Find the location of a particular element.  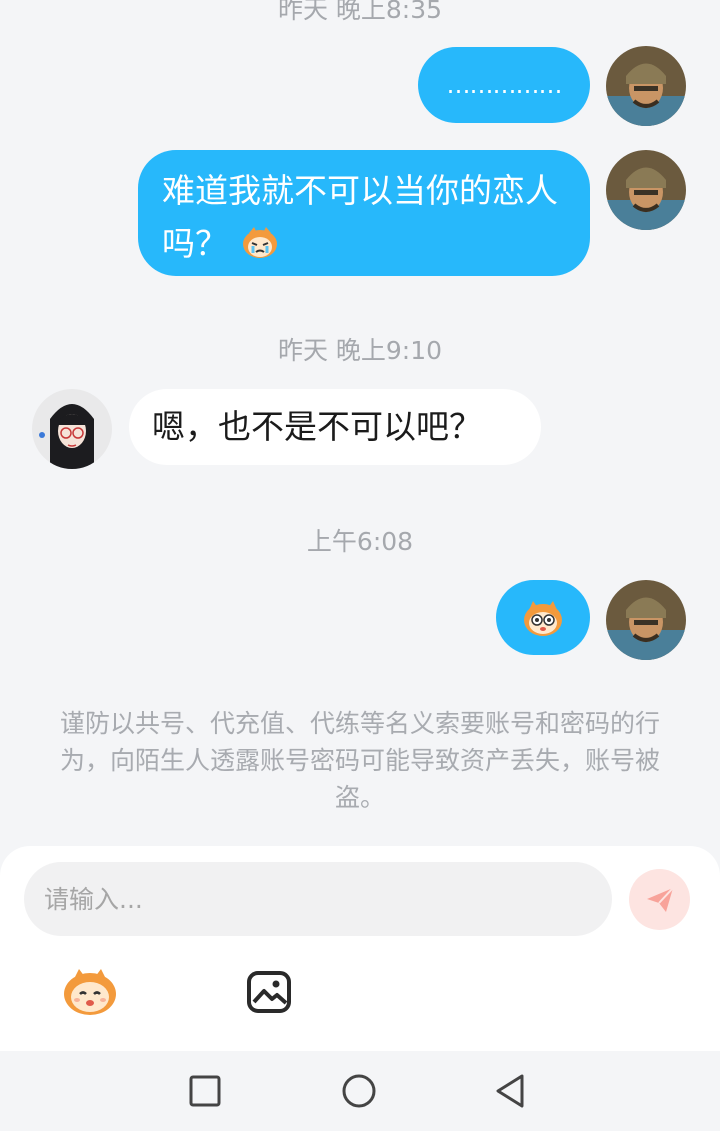

timestamp: 上午6:08 is located at coordinates (360, 541).